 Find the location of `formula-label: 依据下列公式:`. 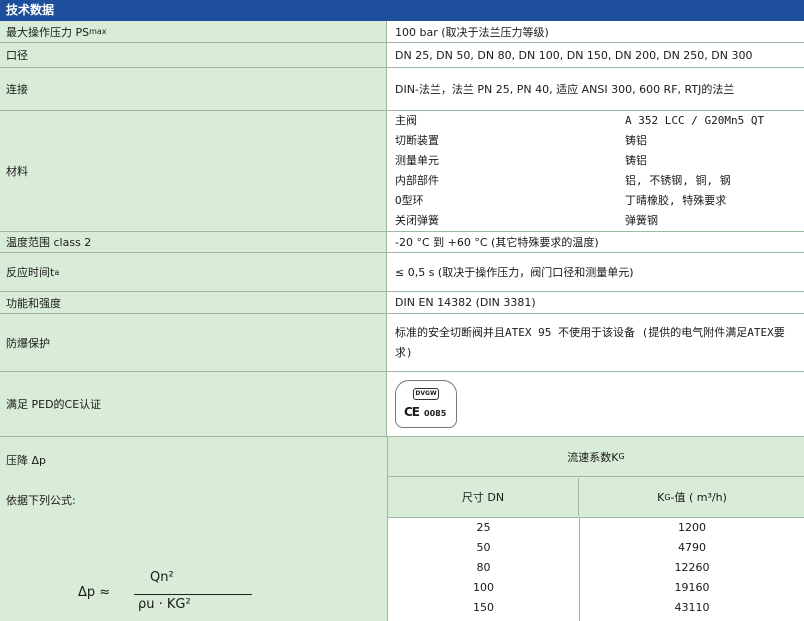

formula-label: 依据下列公式: is located at coordinates (41, 500).